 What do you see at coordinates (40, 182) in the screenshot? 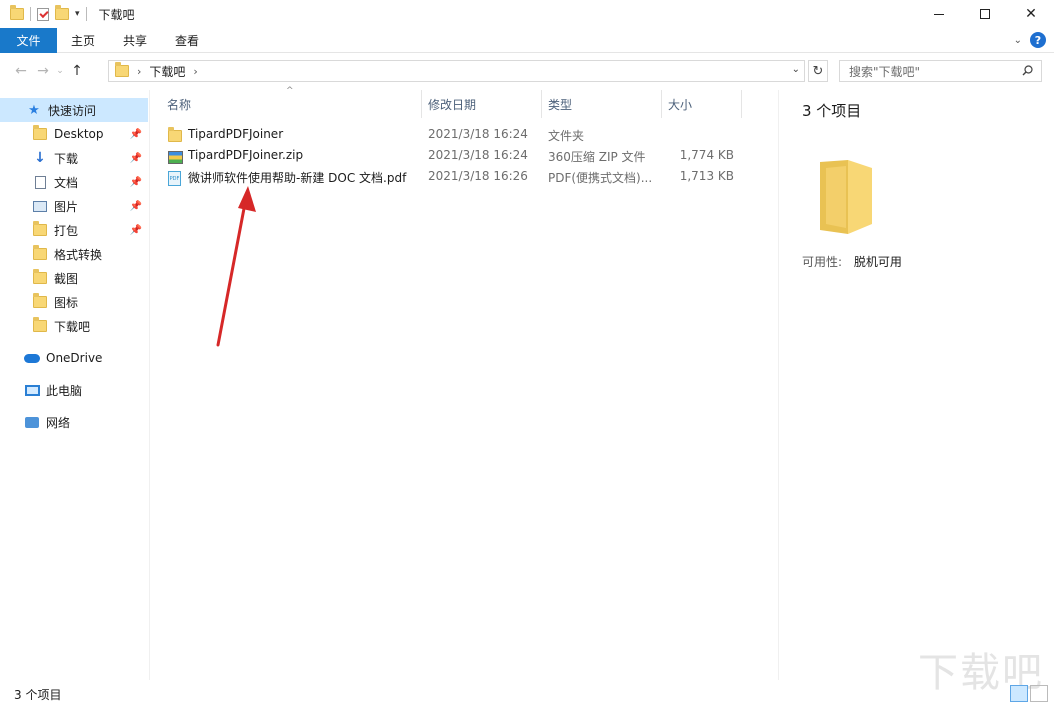
I see `document-icon` at bounding box center [40, 182].